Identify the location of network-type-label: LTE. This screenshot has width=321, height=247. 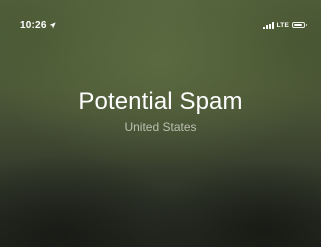
(282, 25).